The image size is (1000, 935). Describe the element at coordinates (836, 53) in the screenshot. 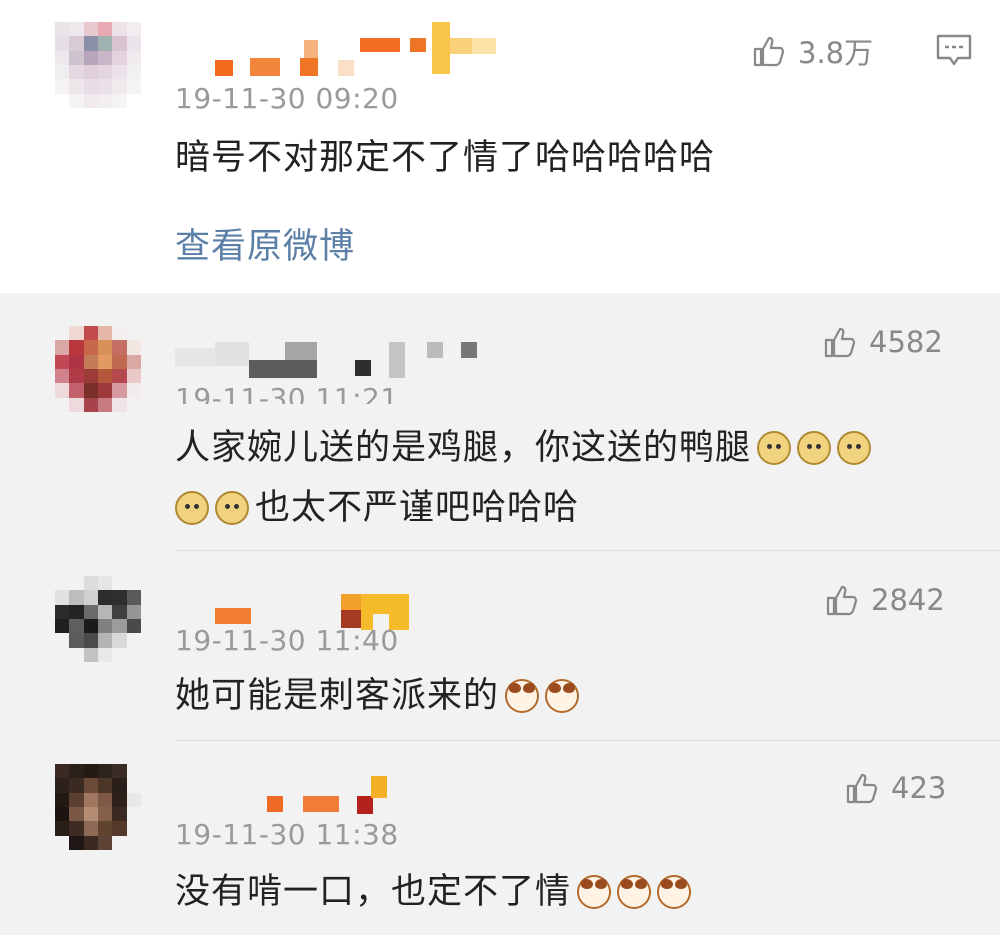

I see `like-count: 3.8万` at that location.